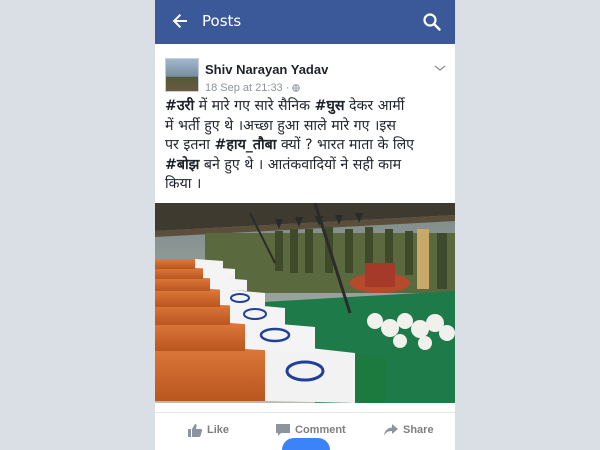 The width and height of the screenshot is (600, 450). What do you see at coordinates (283, 430) in the screenshot?
I see `comment-icon` at bounding box center [283, 430].